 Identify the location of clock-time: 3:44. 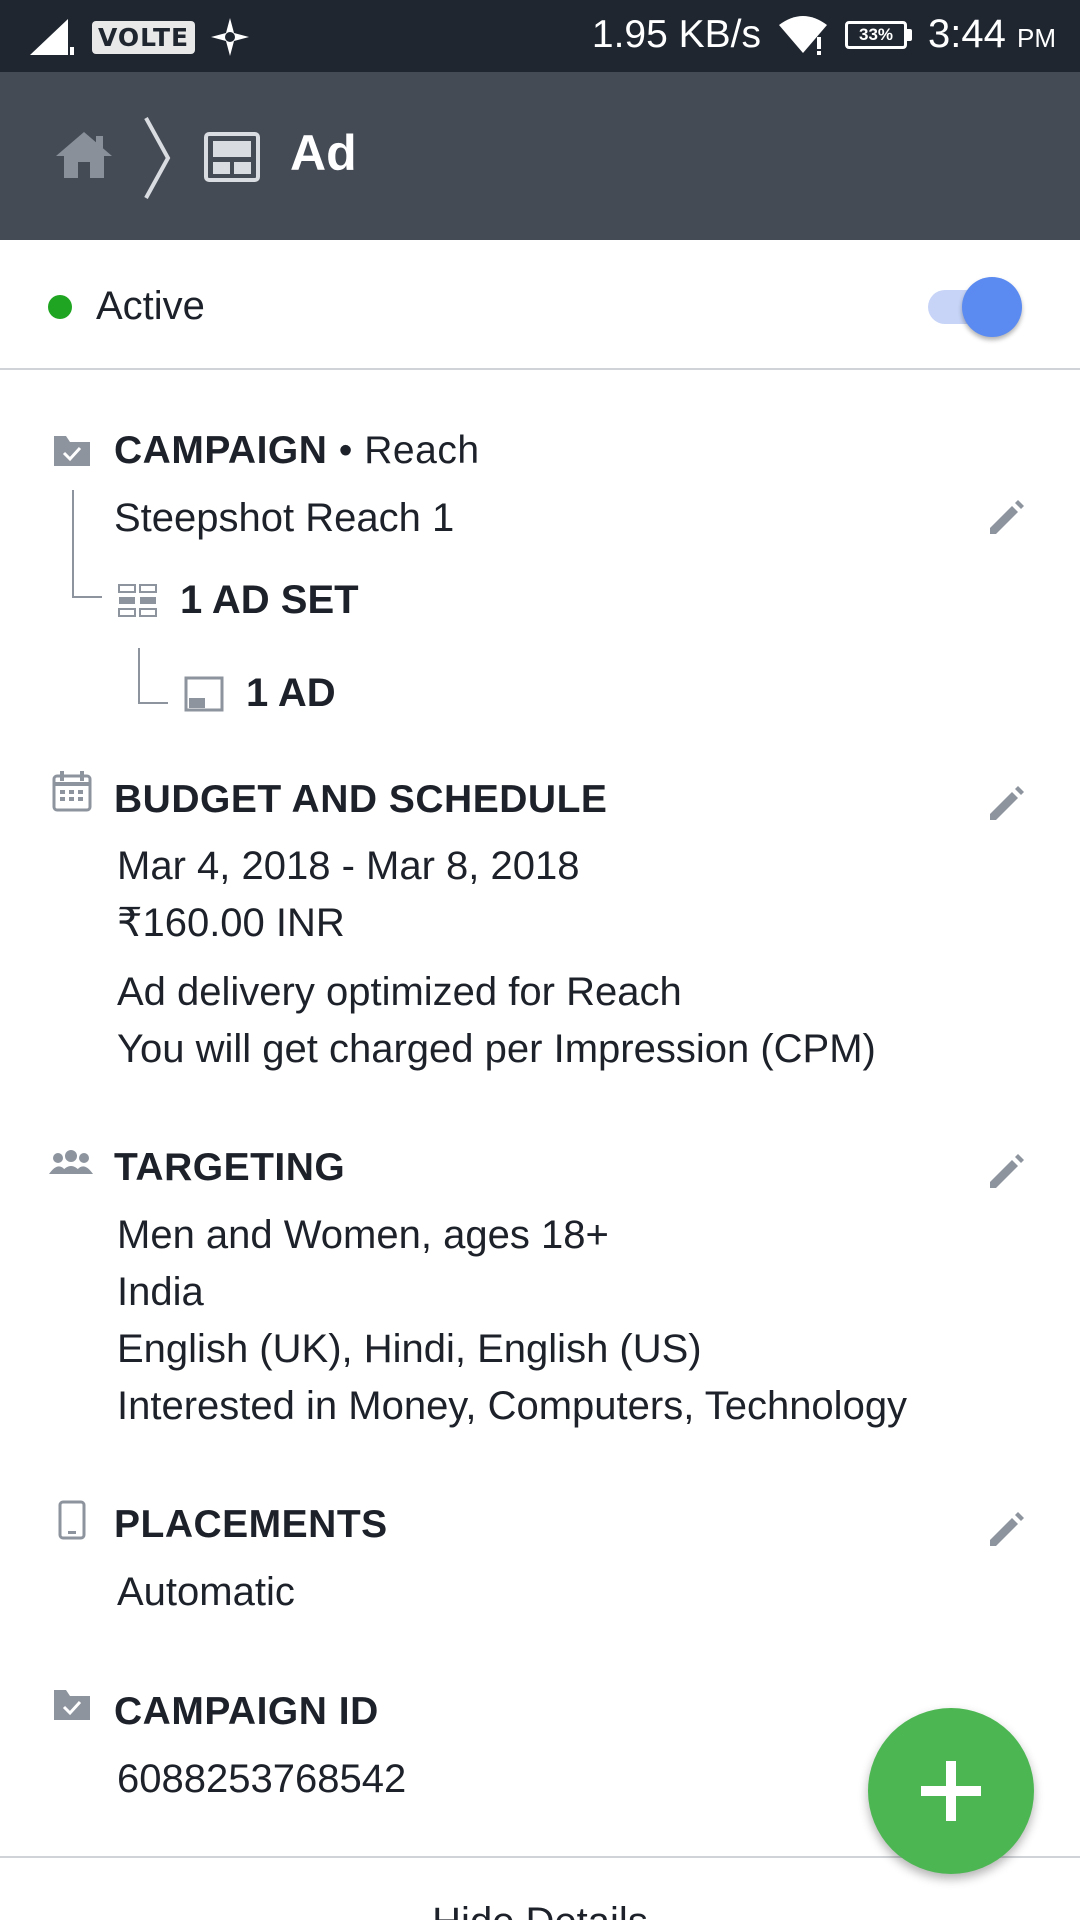
(967, 34).